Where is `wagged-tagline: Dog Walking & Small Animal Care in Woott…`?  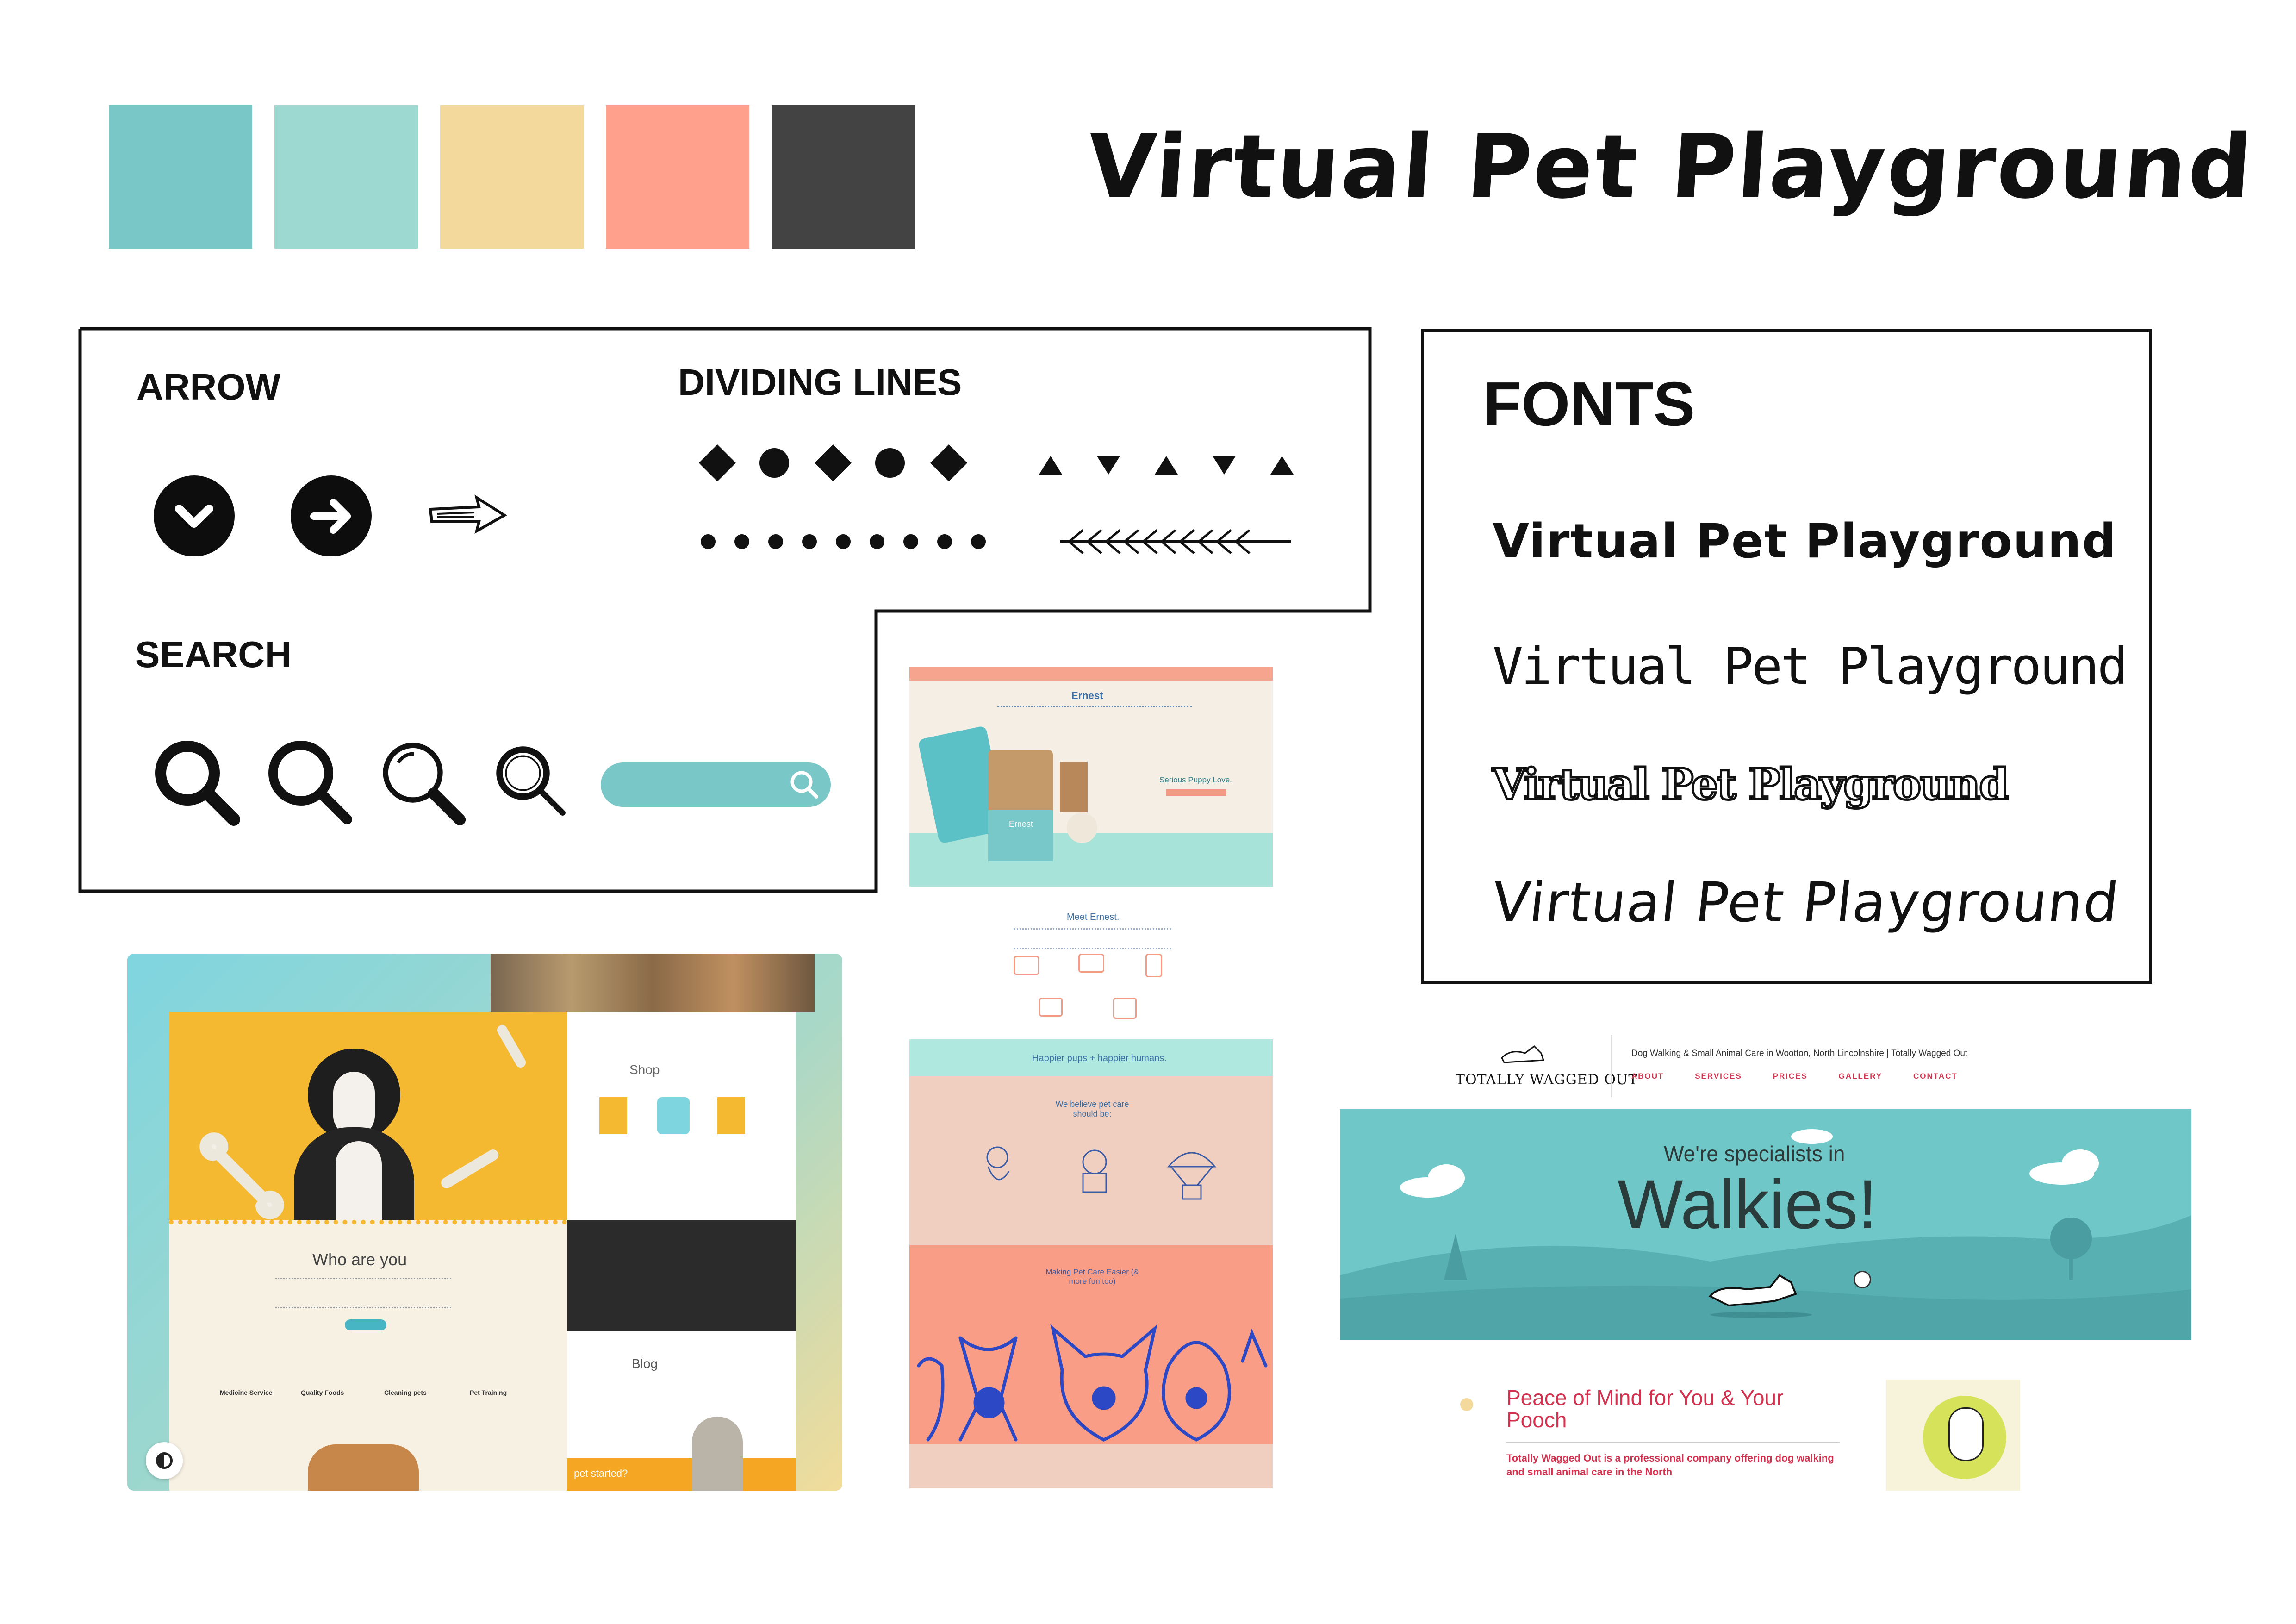 wagged-tagline: Dog Walking & Small Animal Care in Woott… is located at coordinates (1799, 1053).